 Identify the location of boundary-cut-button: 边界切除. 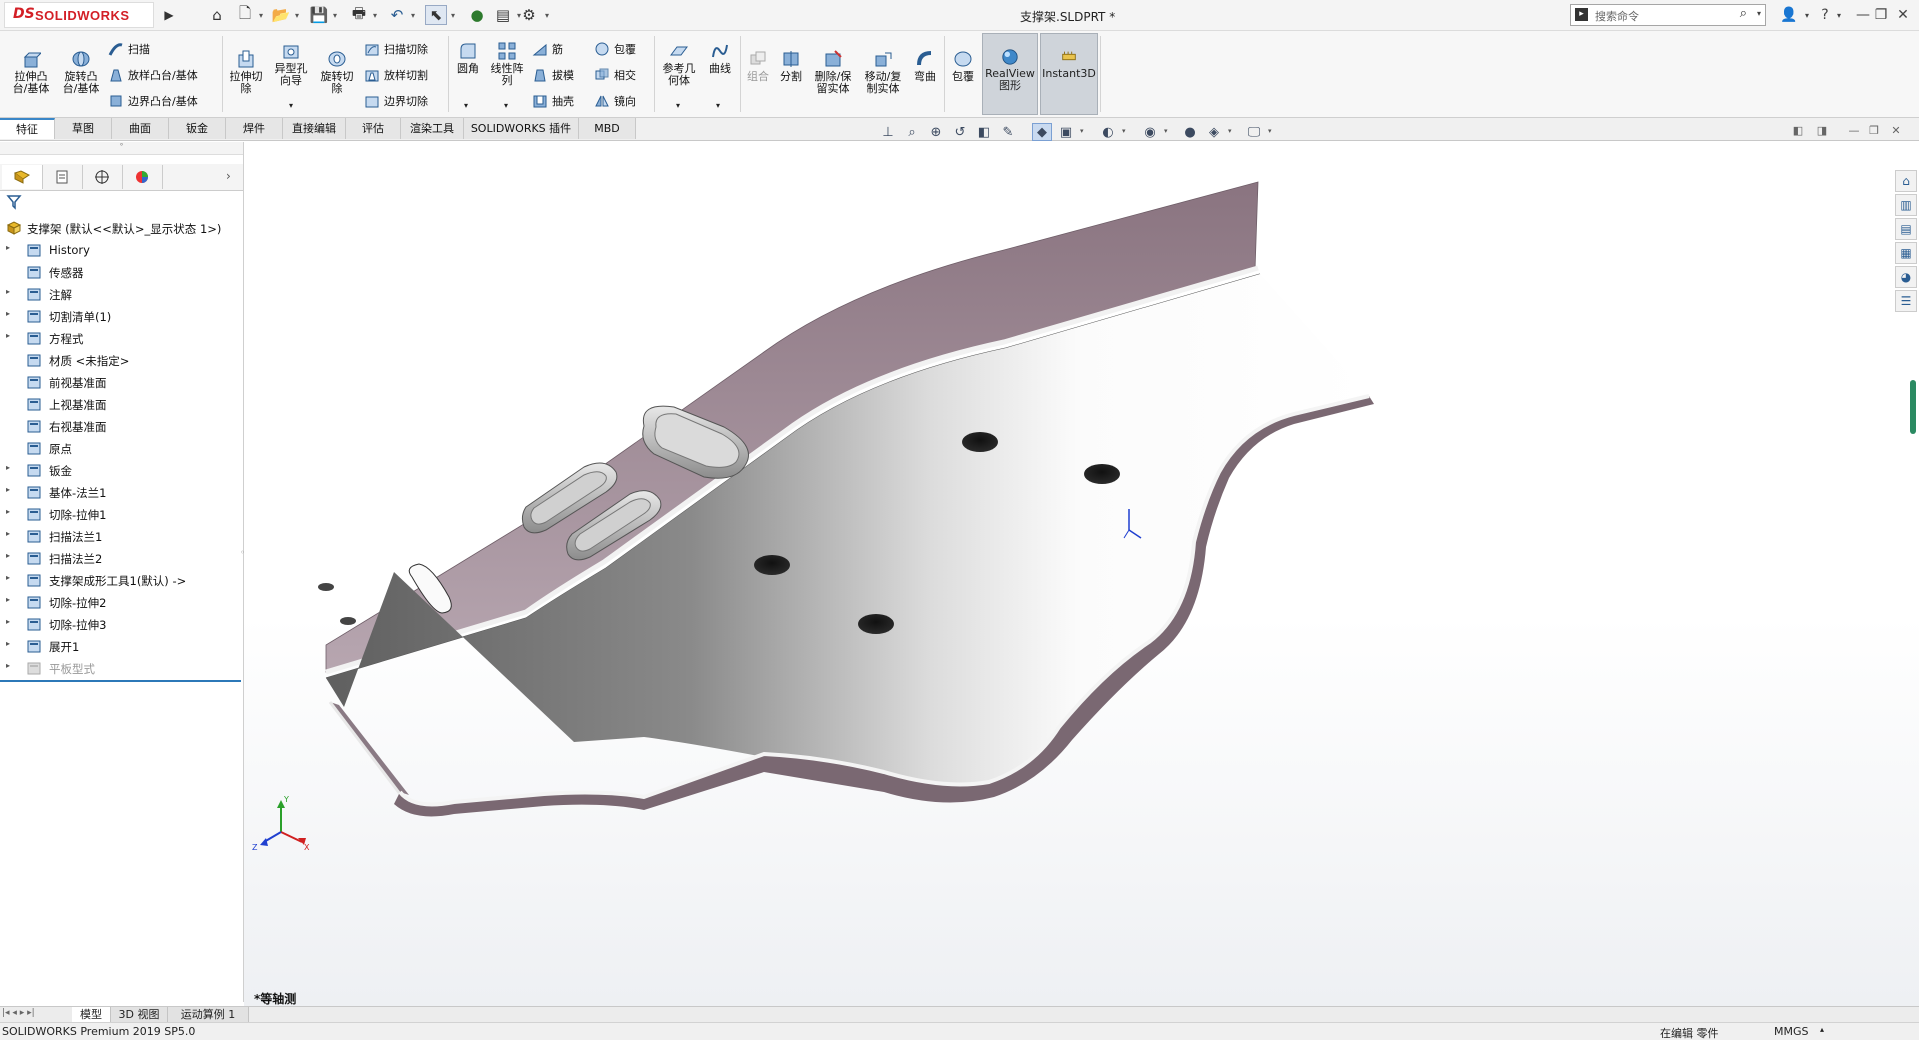
(396, 101).